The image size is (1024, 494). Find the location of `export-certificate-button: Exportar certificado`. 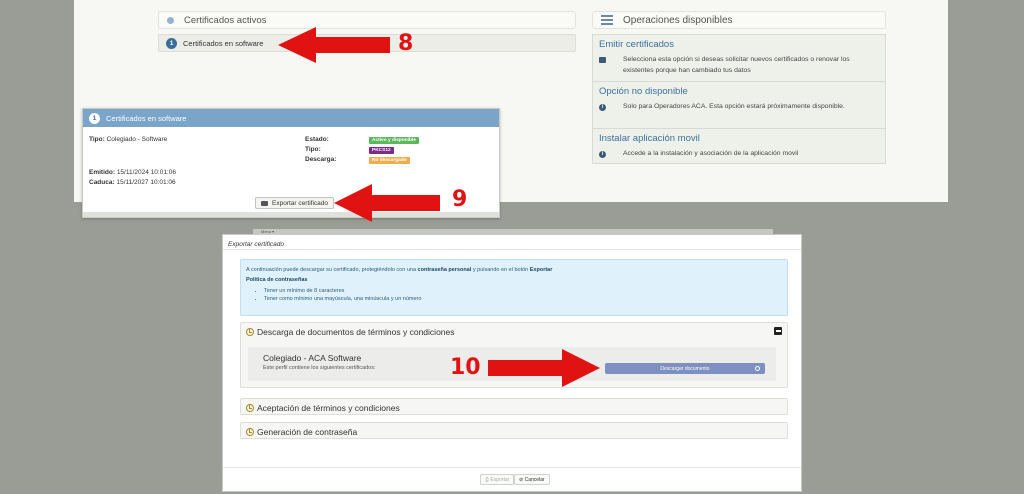

export-certificate-button: Exportar certificado is located at coordinates (294, 203).